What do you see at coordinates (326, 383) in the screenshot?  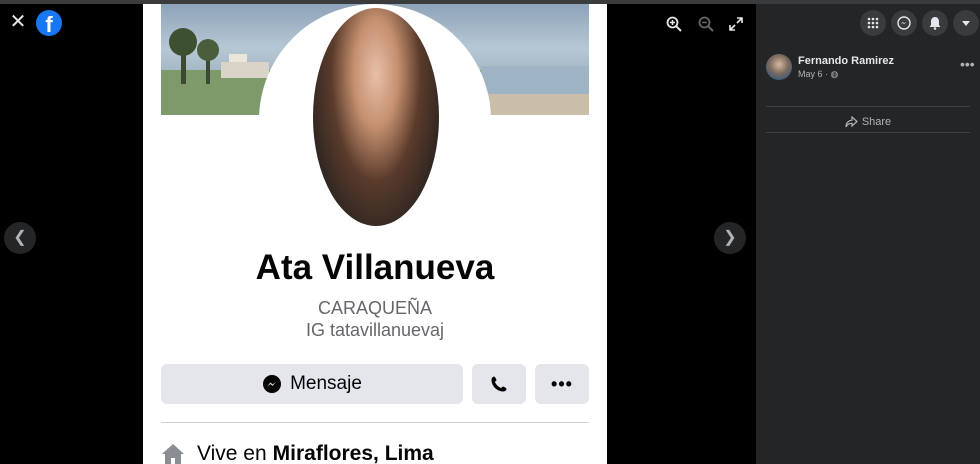 I see `message-button-label: Mensaje` at bounding box center [326, 383].